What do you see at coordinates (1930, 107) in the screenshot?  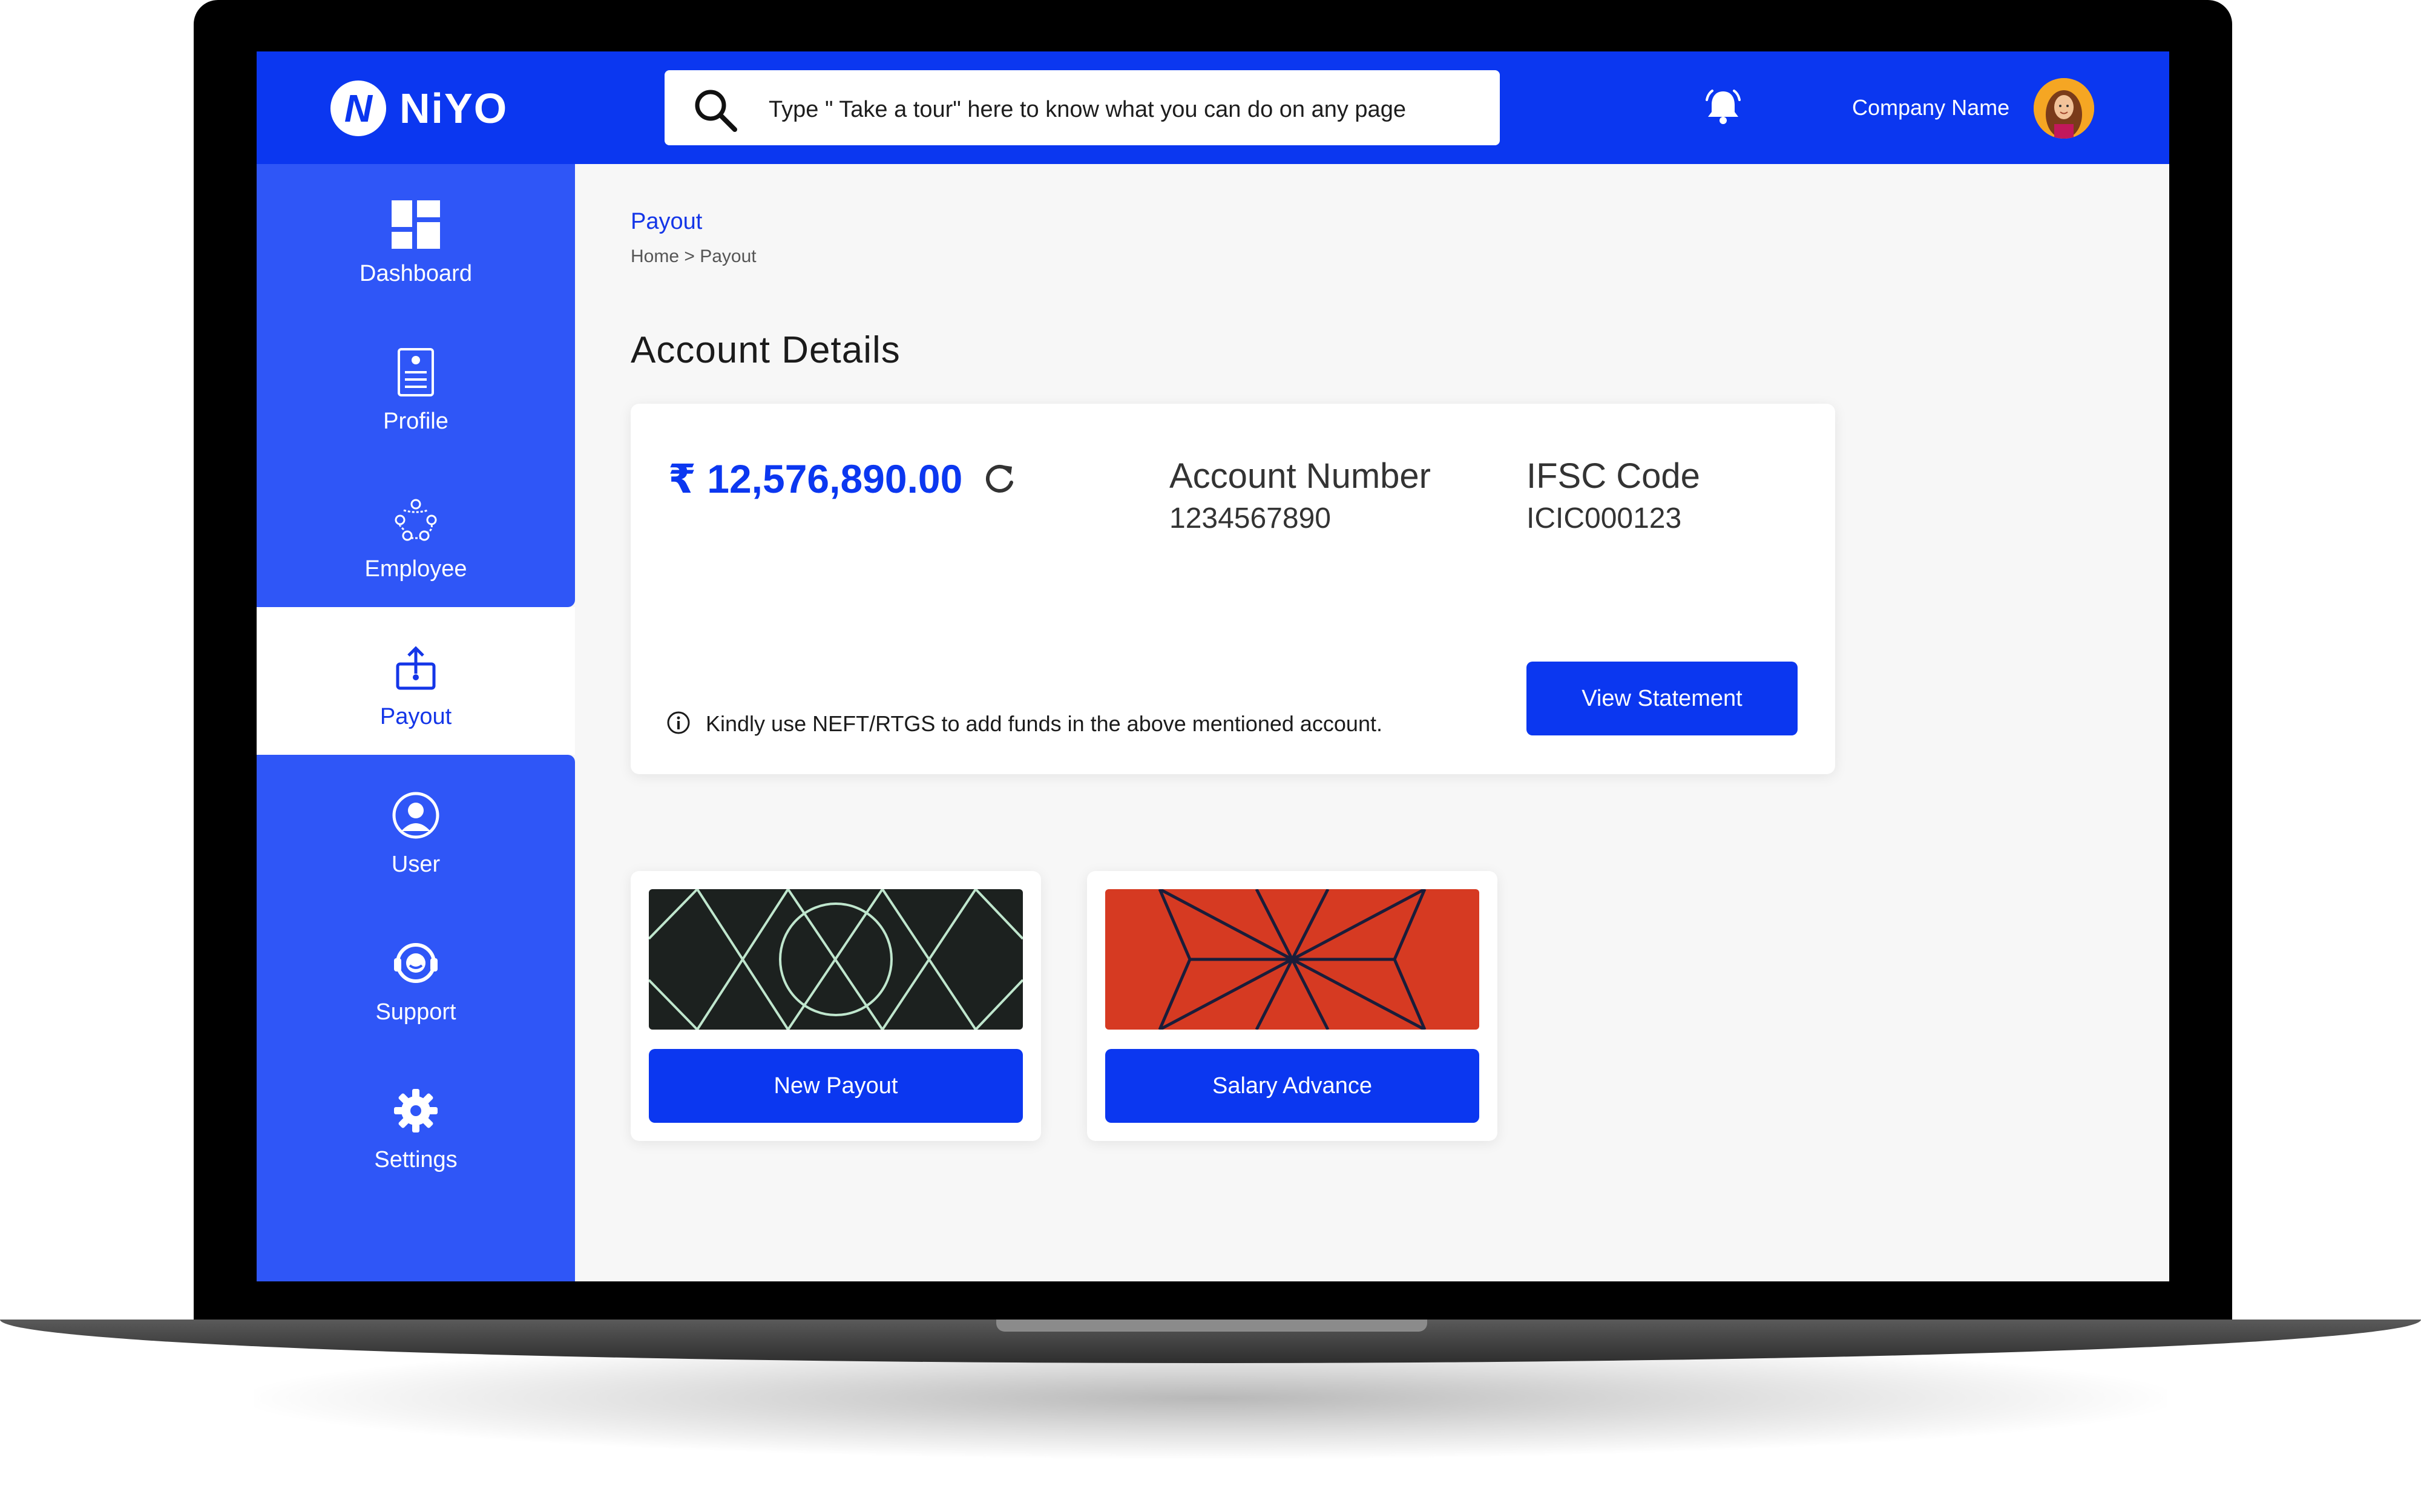 I see `company-name: Company Name` at bounding box center [1930, 107].